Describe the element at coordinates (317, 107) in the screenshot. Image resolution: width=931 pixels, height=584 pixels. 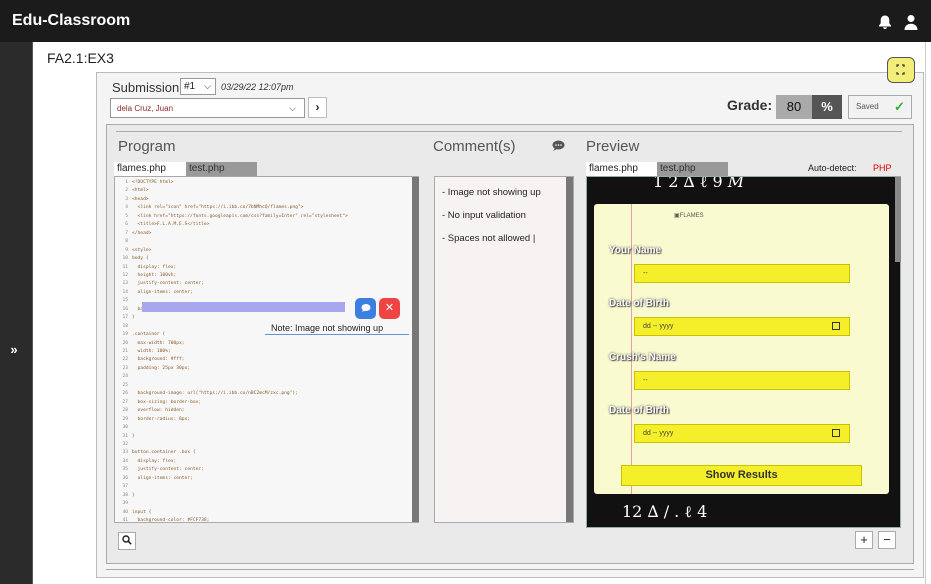
I see `next-student-button: ›` at that location.